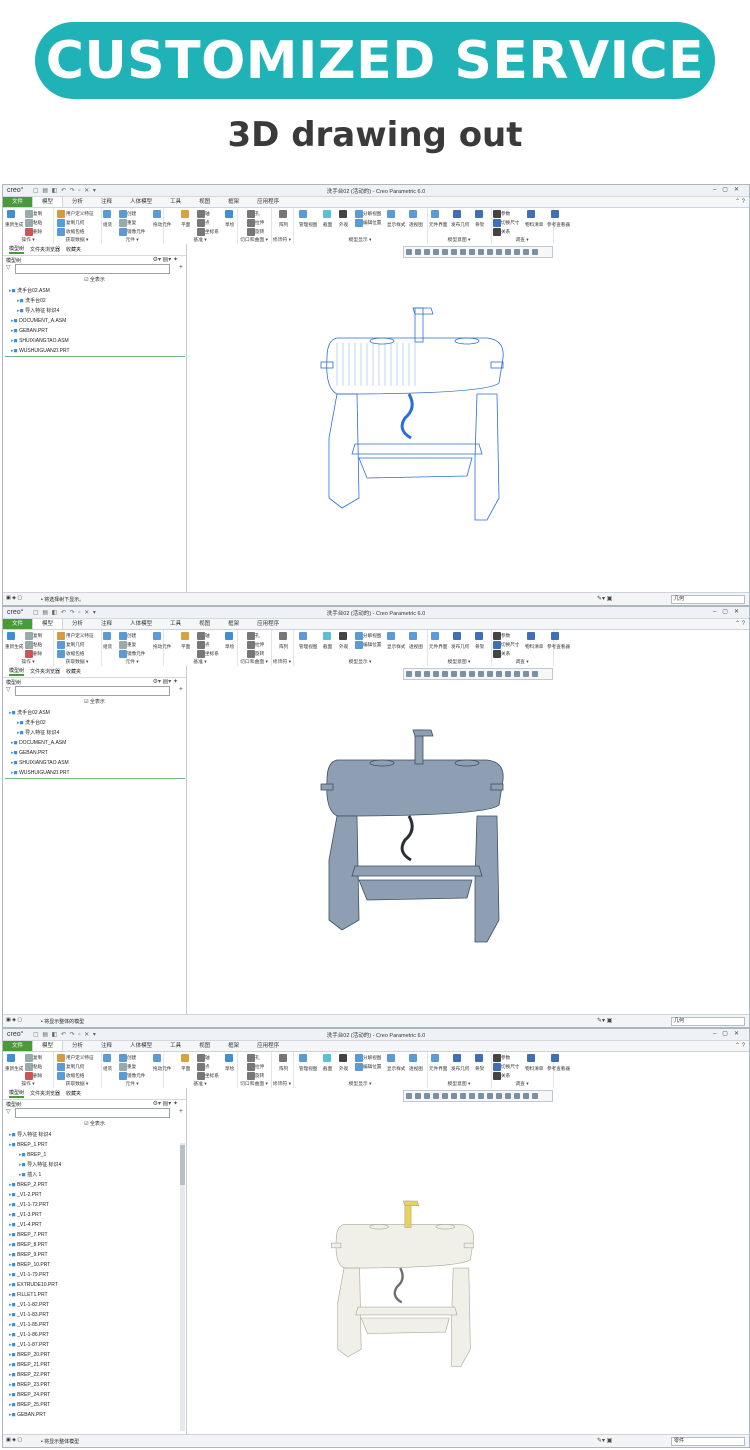 This screenshot has height=1450, width=750. What do you see at coordinates (37, 223) in the screenshot?
I see `paste-button: 粘贴` at bounding box center [37, 223].